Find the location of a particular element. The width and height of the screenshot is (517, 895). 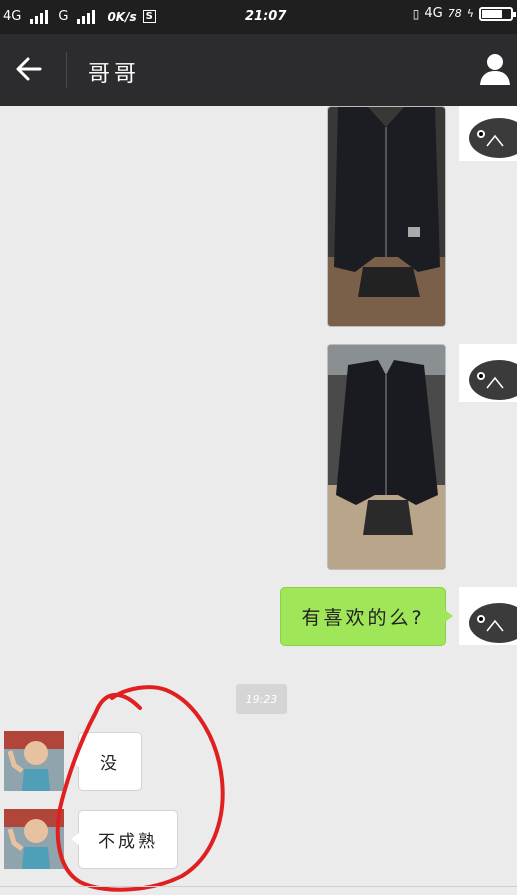

network-type-1: 4G is located at coordinates (12, 16).